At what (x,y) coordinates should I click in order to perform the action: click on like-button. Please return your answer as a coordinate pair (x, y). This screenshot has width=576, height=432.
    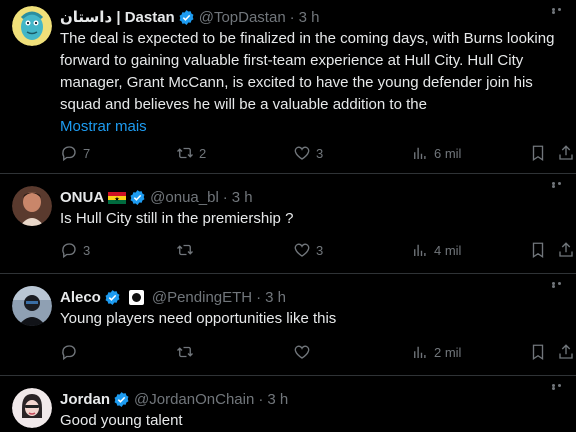
    Looking at the image, I should click on (304, 352).